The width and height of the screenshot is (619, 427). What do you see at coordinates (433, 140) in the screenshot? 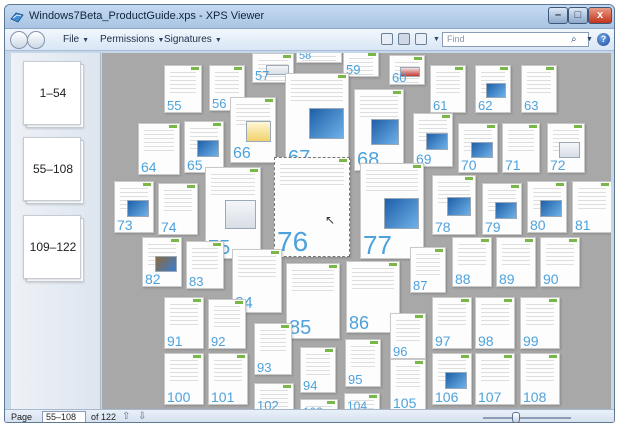
I see `page-thumbnail: 69` at bounding box center [433, 140].